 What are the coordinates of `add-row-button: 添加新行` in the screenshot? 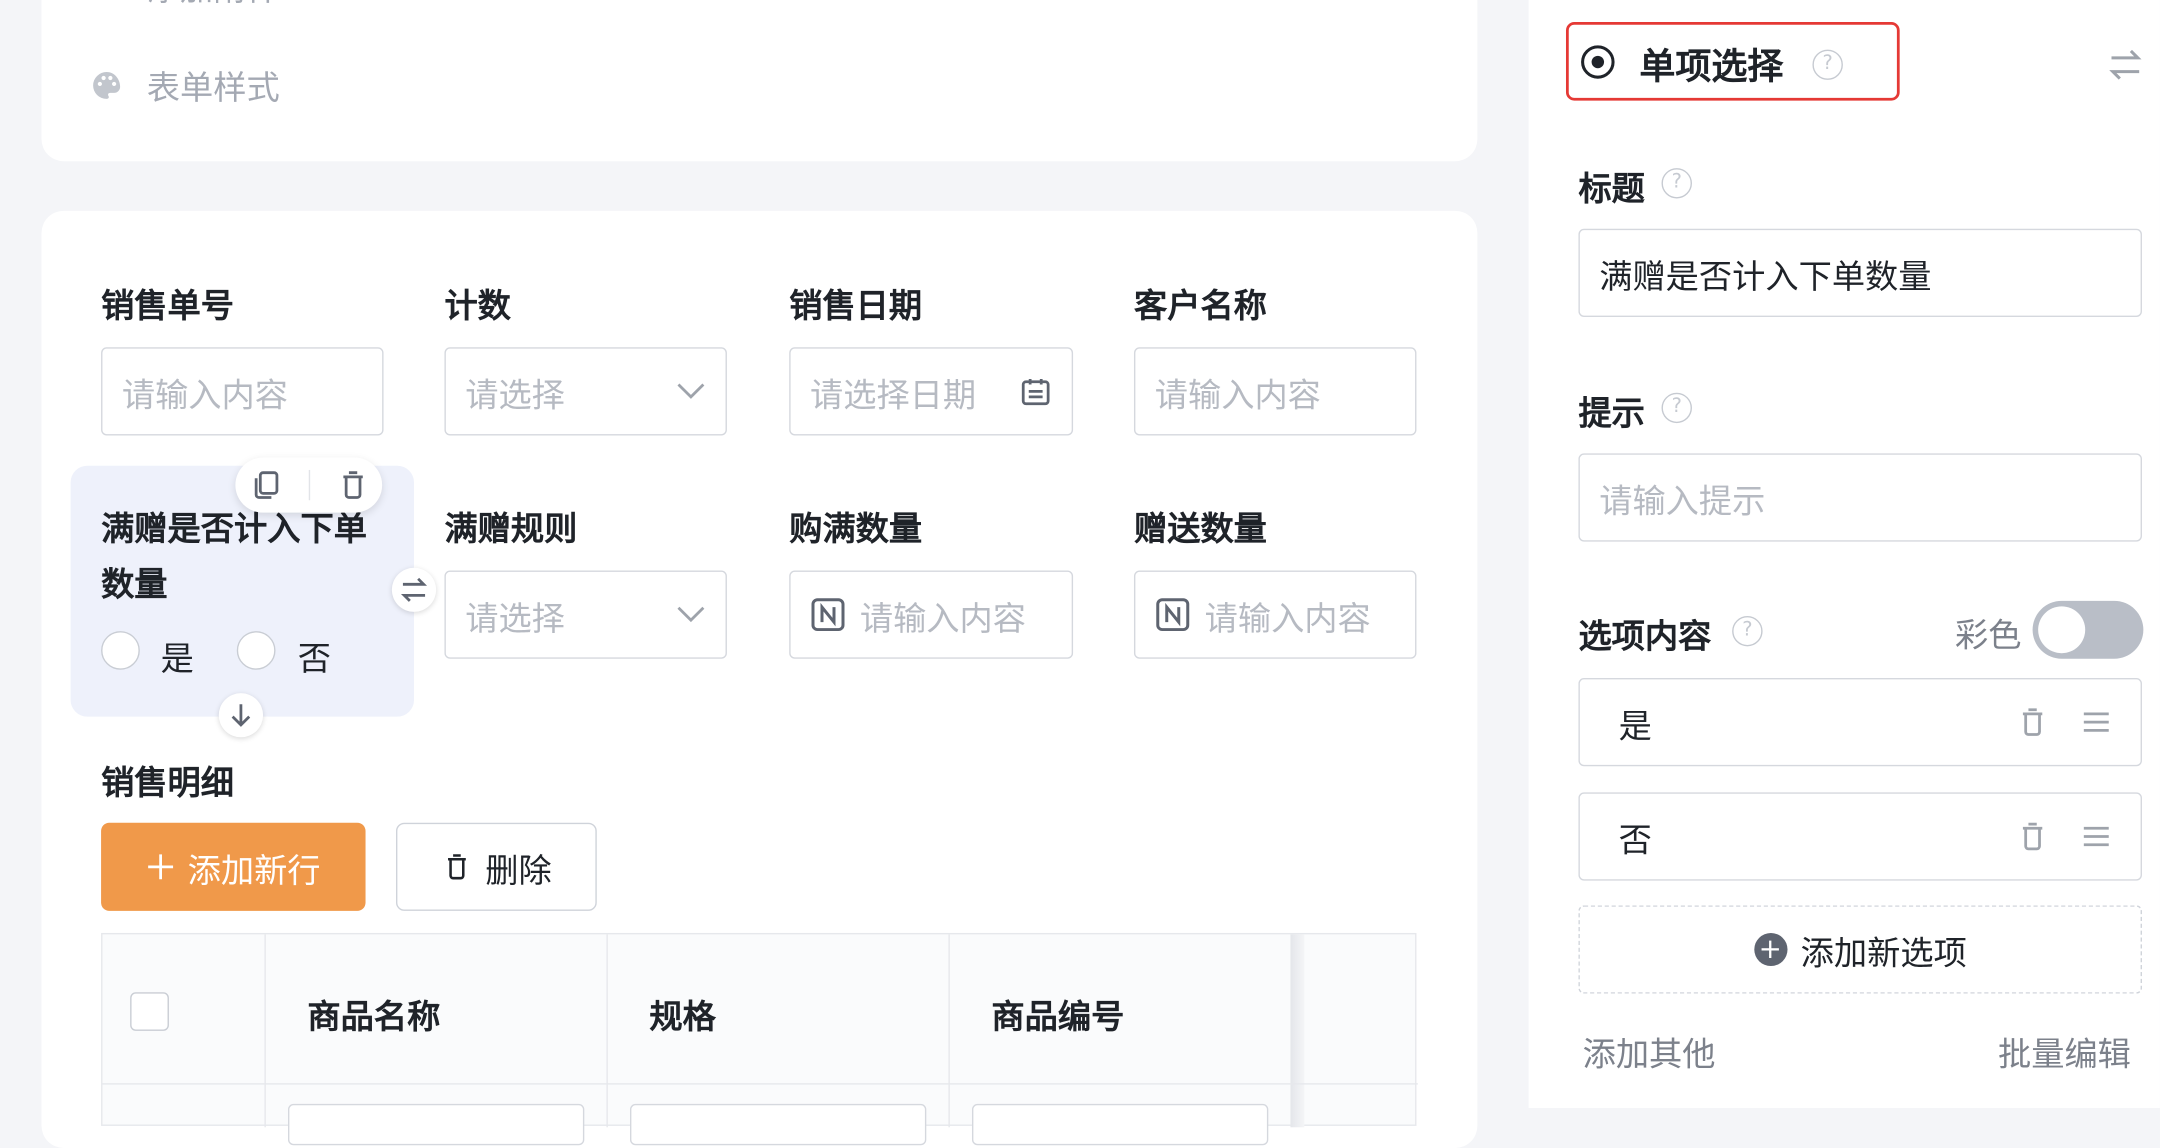 It's located at (233, 866).